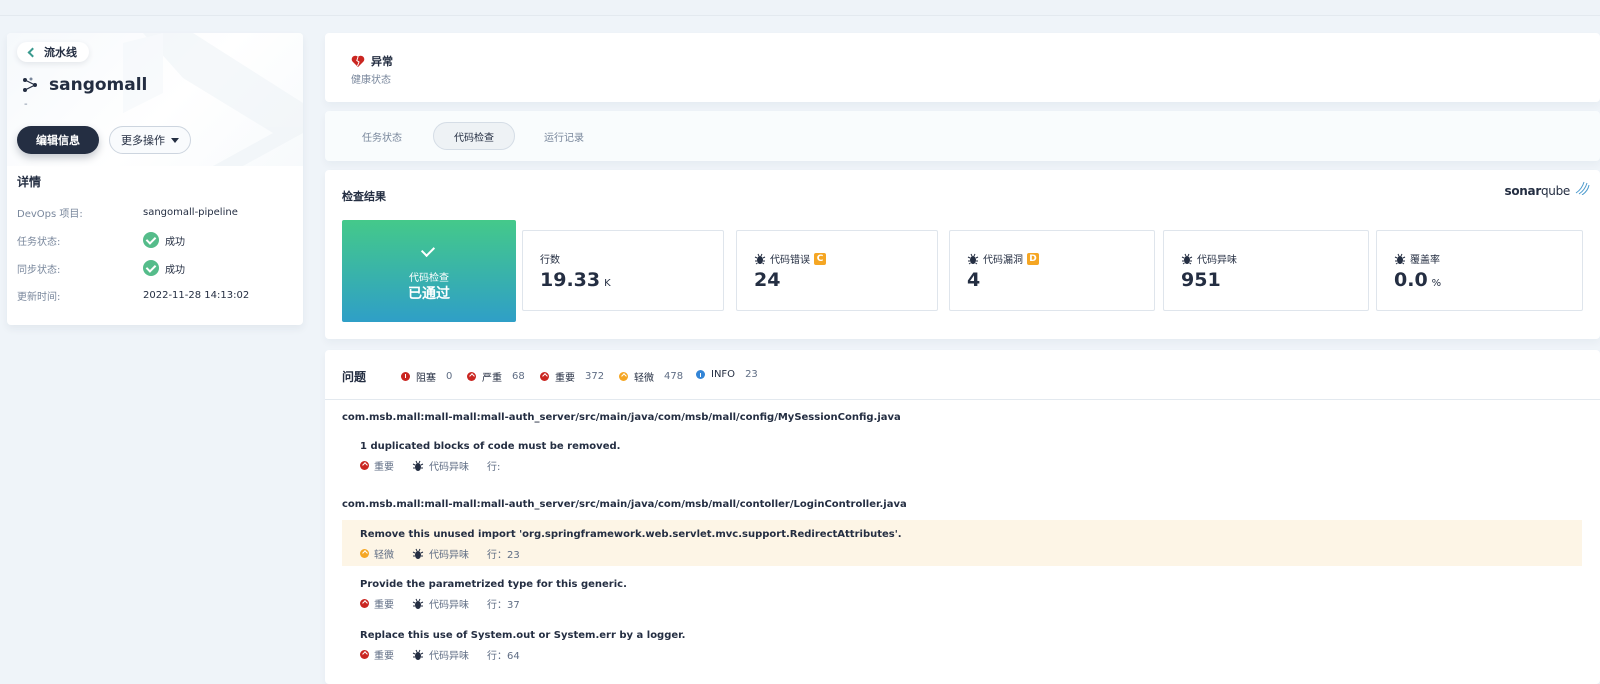 This screenshot has width=1600, height=684. What do you see at coordinates (405, 376) in the screenshot?
I see `blocker-icon` at bounding box center [405, 376].